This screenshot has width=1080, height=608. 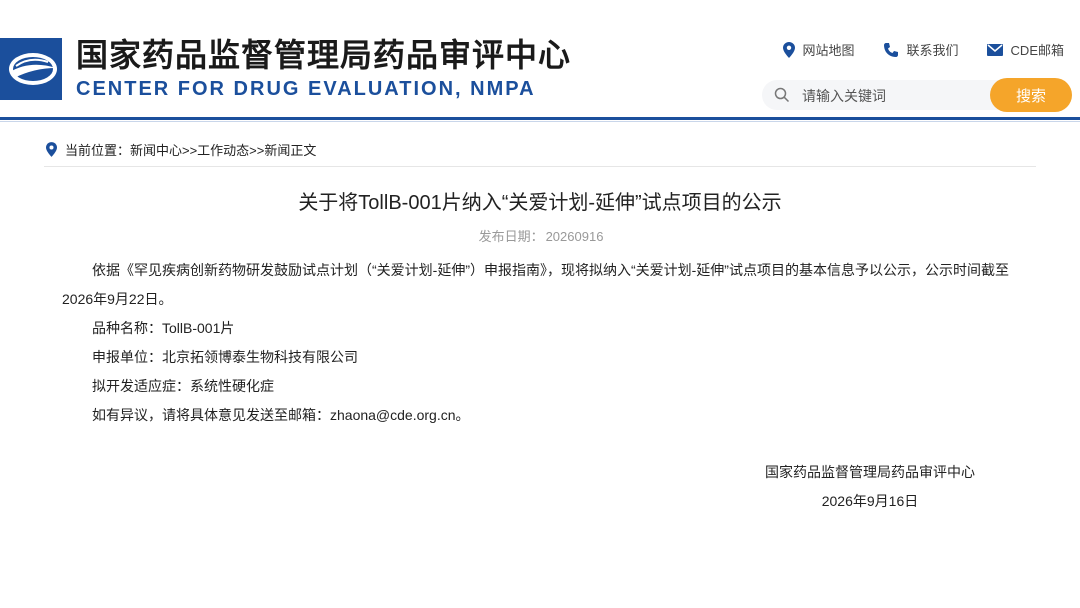 I want to click on publish-date-label: 发布日期：, so click(x=511, y=236).